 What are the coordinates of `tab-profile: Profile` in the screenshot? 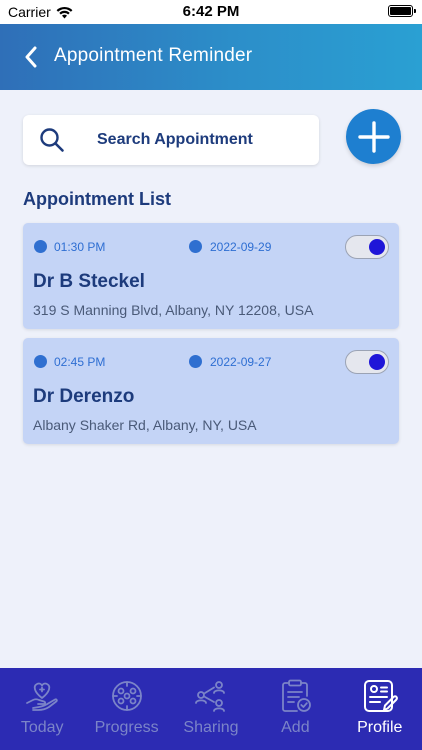 It's located at (380, 709).